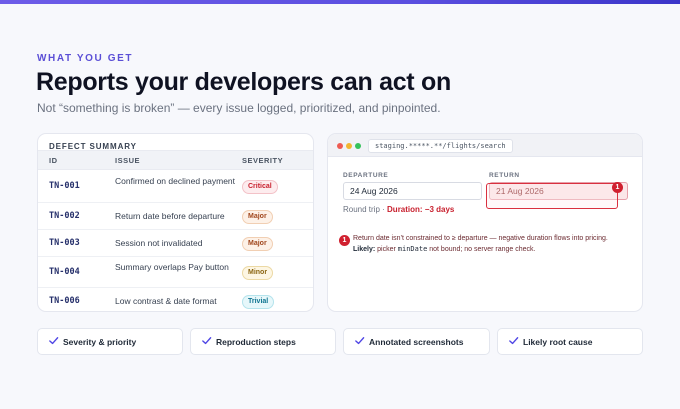 Image resolution: width=680 pixels, height=409 pixels. Describe the element at coordinates (243, 82) in the screenshot. I see `page-title: Reports your developers can act on` at that location.